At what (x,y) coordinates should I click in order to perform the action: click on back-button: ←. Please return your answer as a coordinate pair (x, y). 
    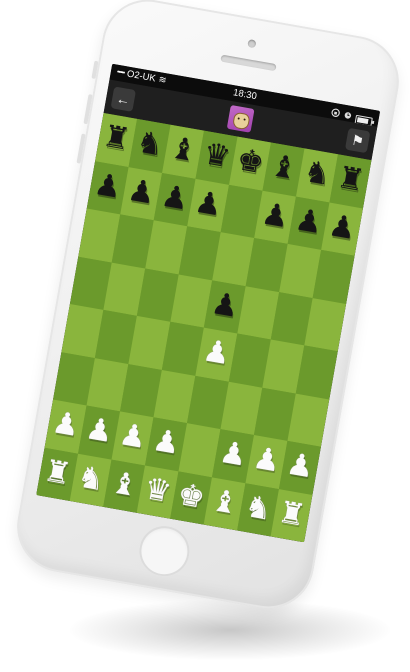
    Looking at the image, I should click on (123, 99).